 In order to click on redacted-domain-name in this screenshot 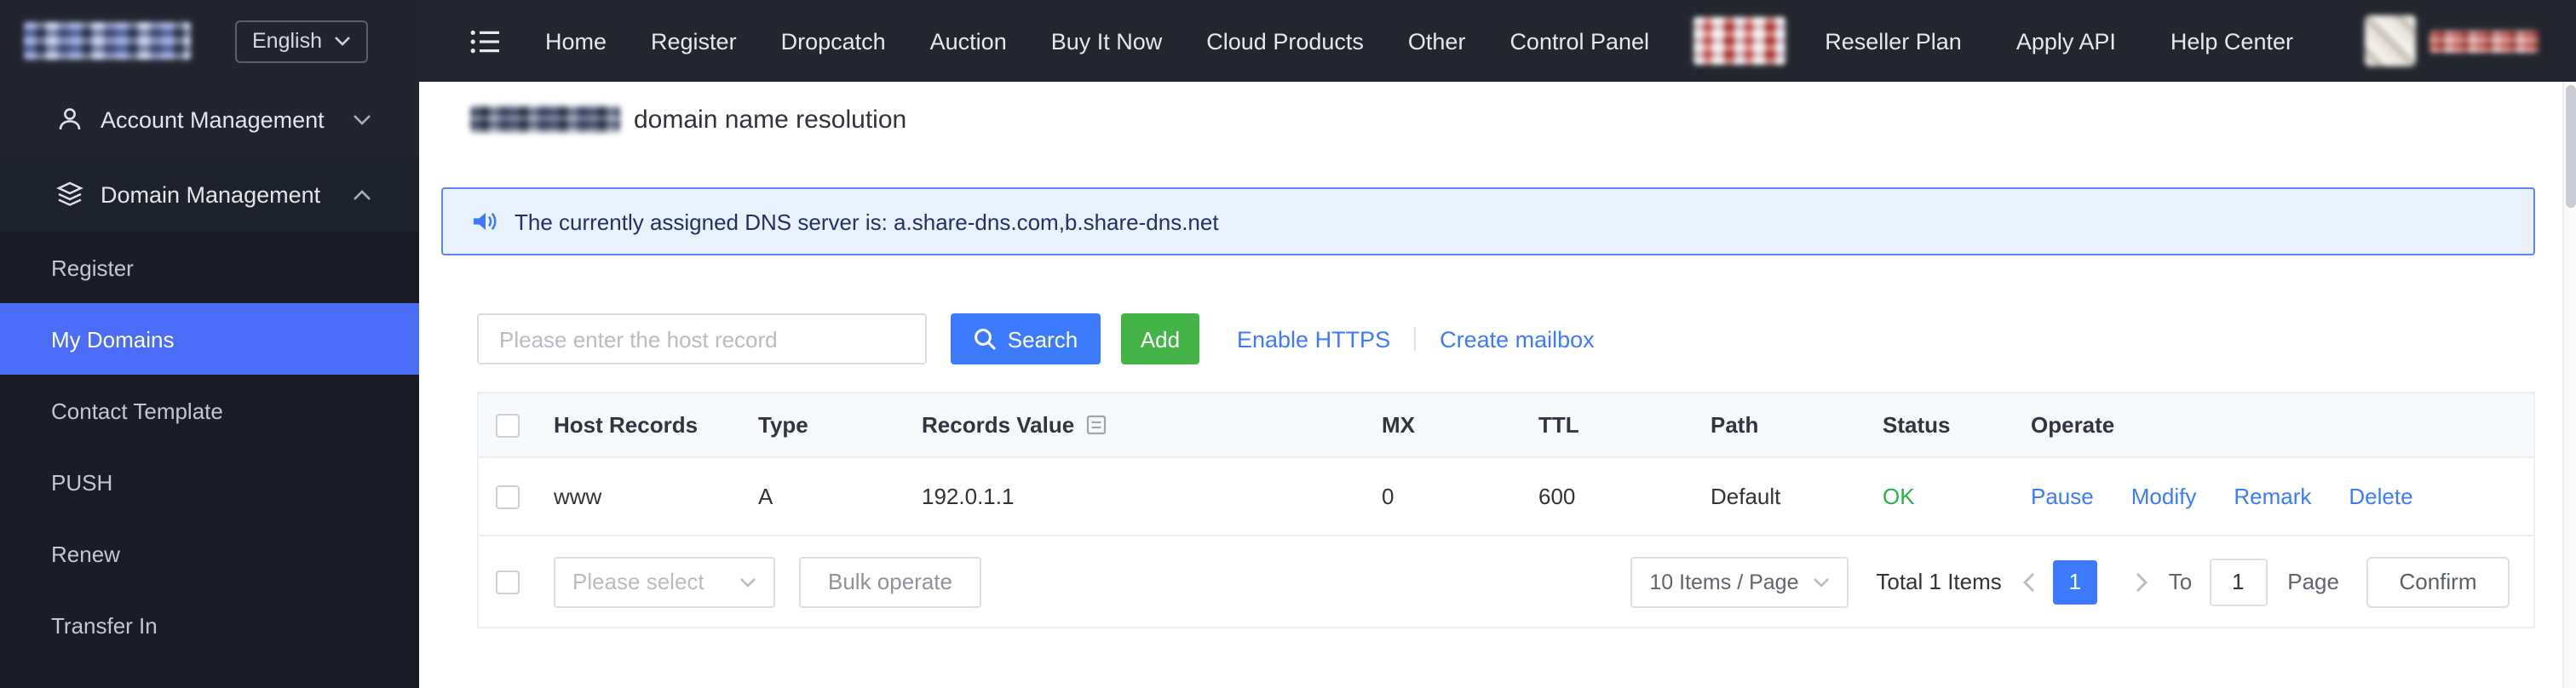, I will do `click(545, 119)`.